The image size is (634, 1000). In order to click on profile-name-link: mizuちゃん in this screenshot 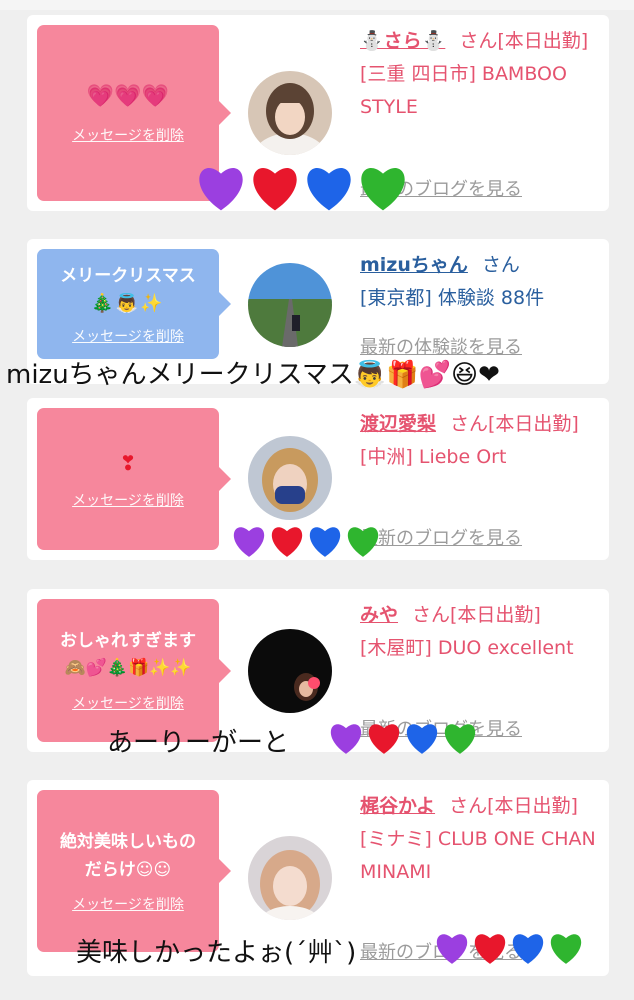, I will do `click(414, 265)`.